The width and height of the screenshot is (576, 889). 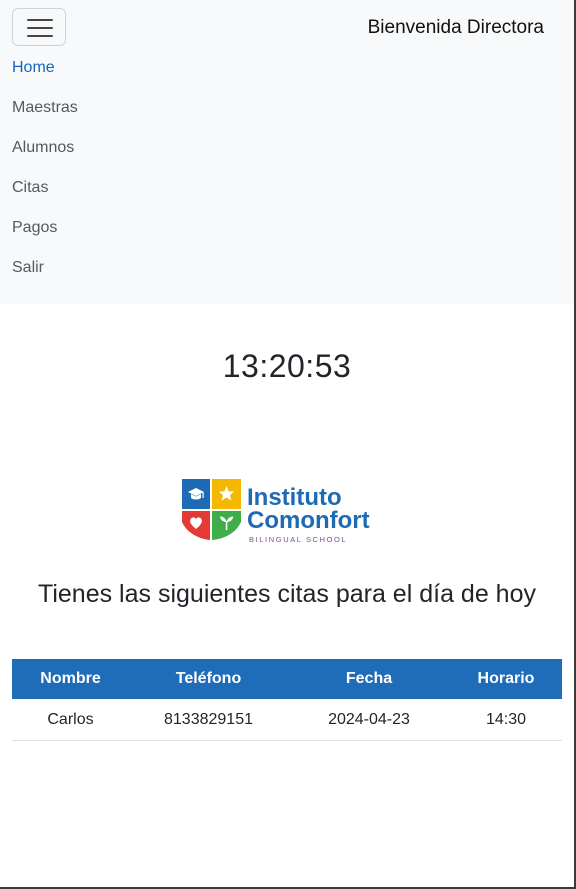 What do you see at coordinates (70, 679) in the screenshot?
I see `column-header-nombre: Nombre` at bounding box center [70, 679].